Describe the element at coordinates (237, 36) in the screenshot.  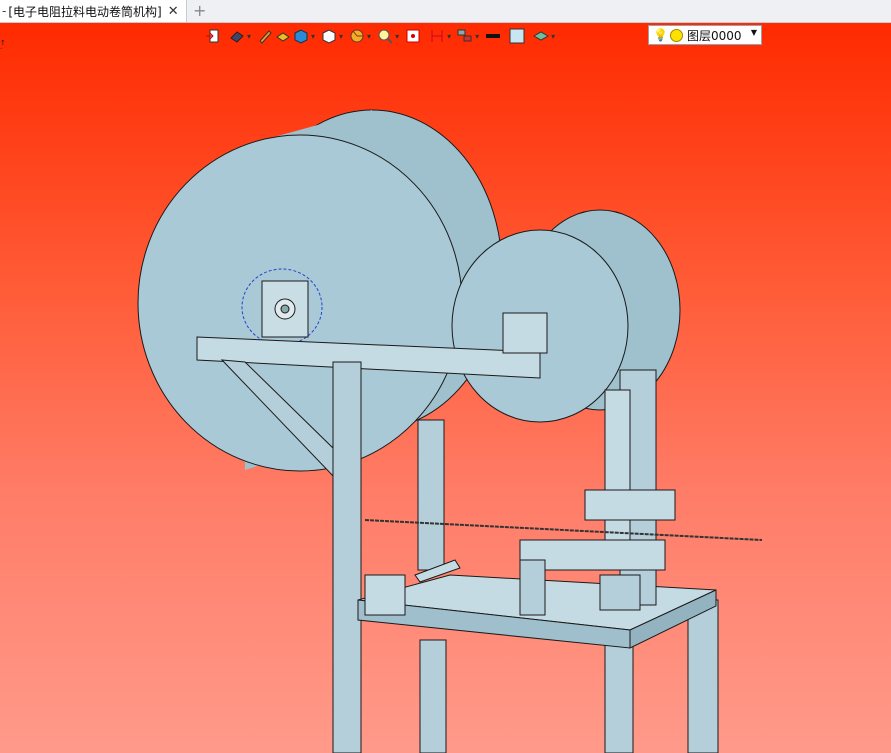
I see `view-orient-icon` at that location.